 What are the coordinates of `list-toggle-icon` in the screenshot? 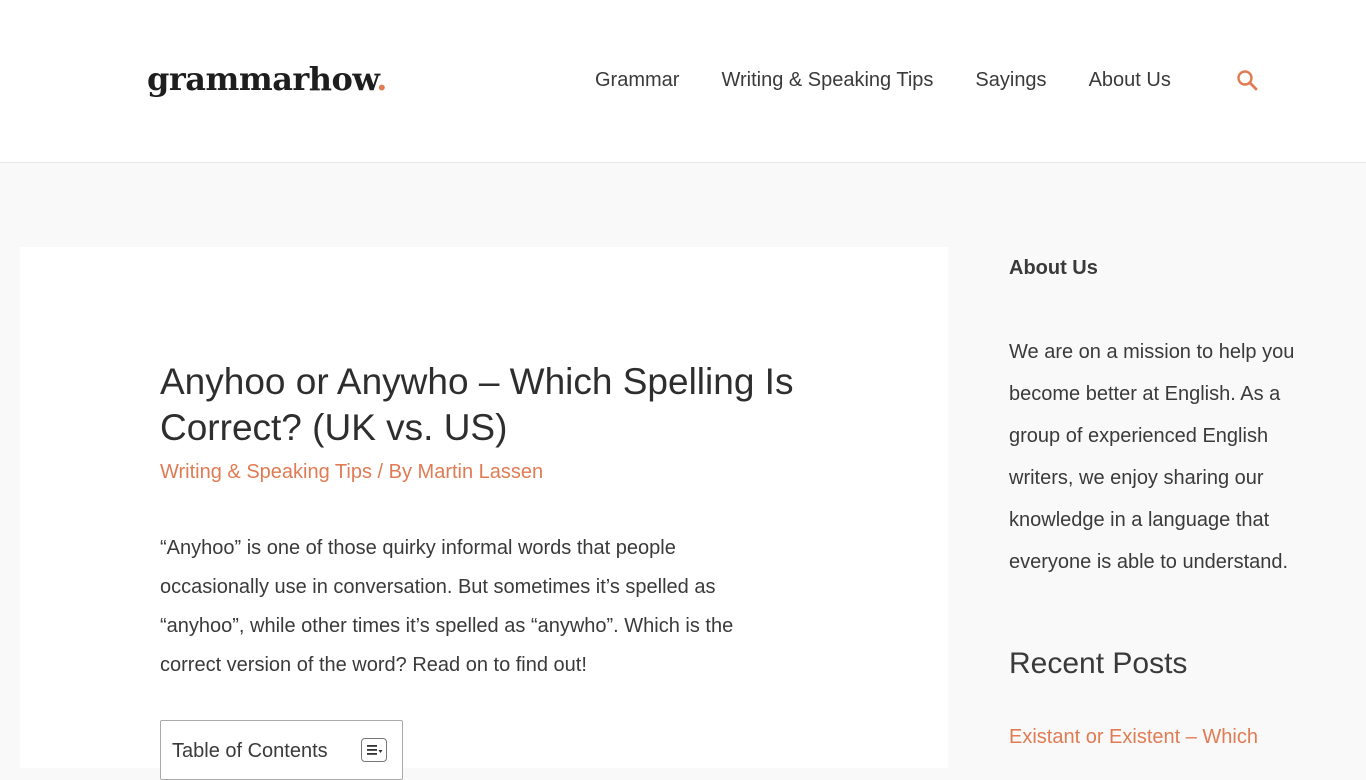 It's located at (375, 750).